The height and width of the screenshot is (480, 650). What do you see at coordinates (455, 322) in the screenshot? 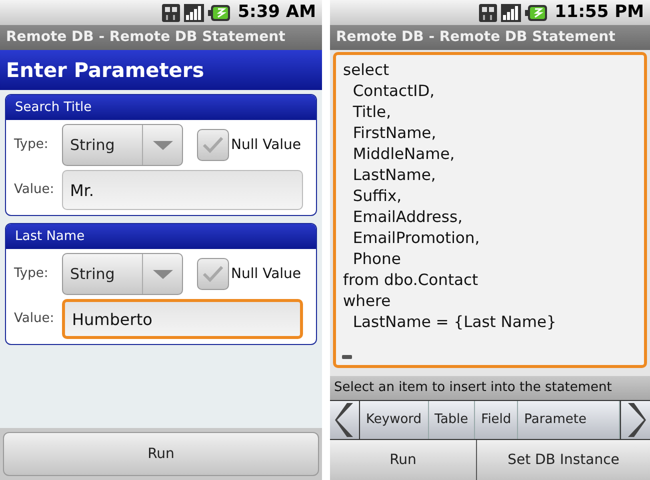
I see `statement-line: LastName = {Last Name}` at bounding box center [455, 322].